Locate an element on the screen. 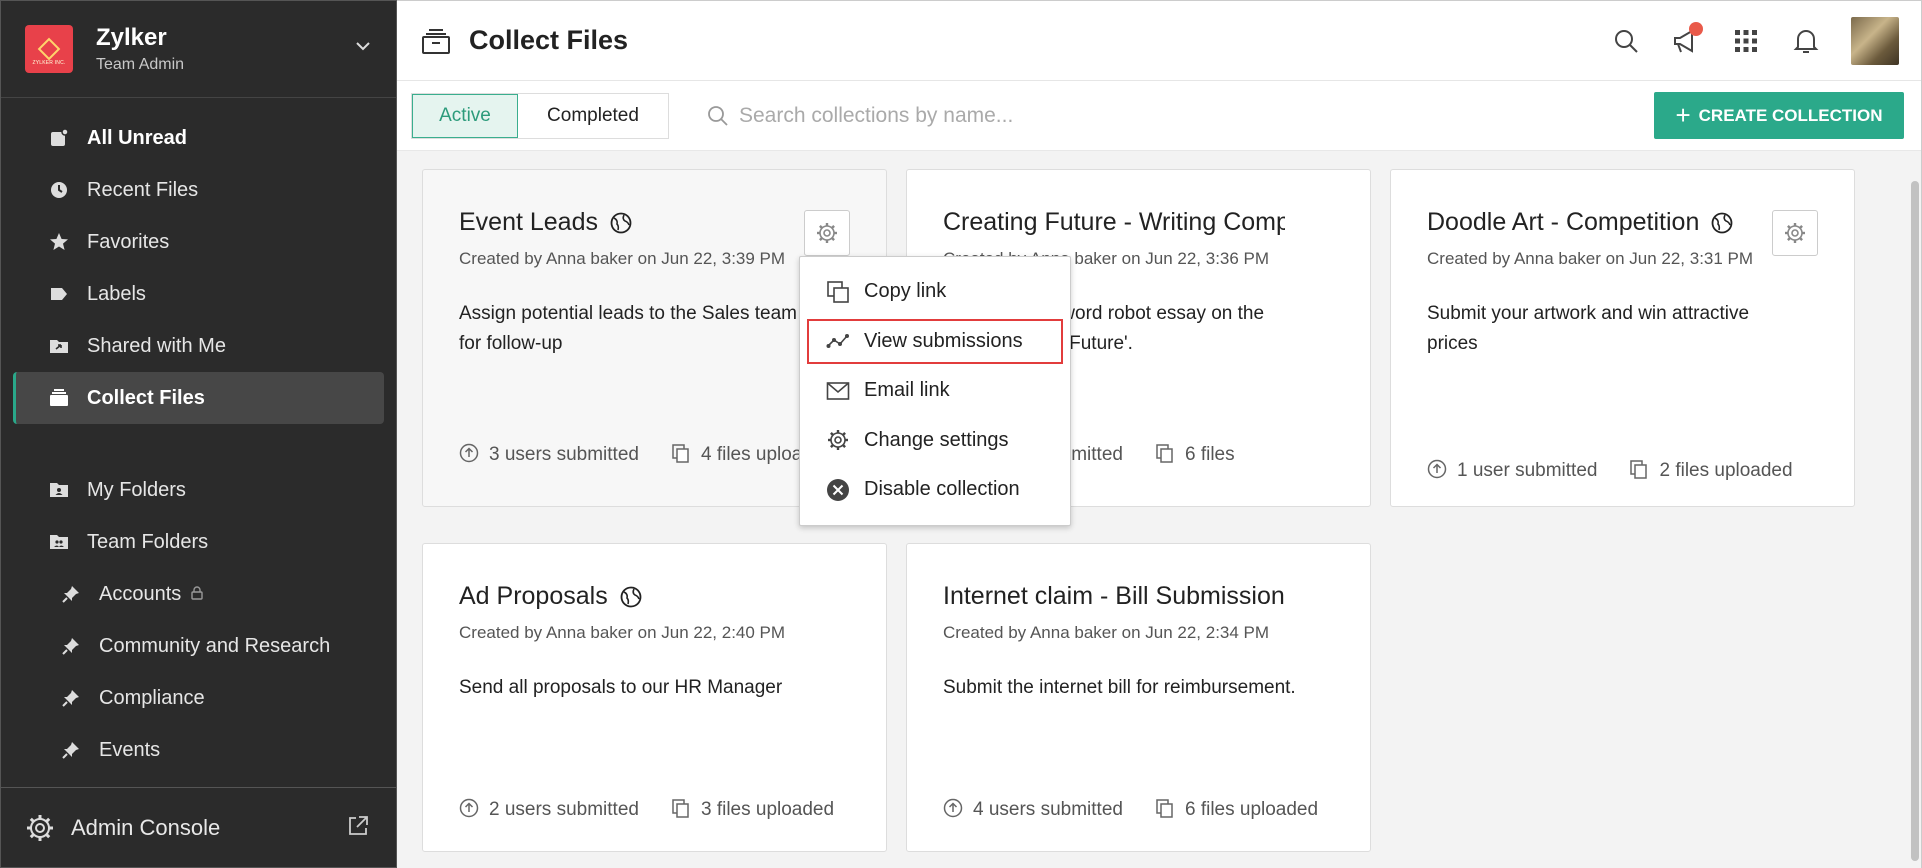 The height and width of the screenshot is (868, 1922). card-title: Doodle Art - Competition is located at coordinates (1563, 222).